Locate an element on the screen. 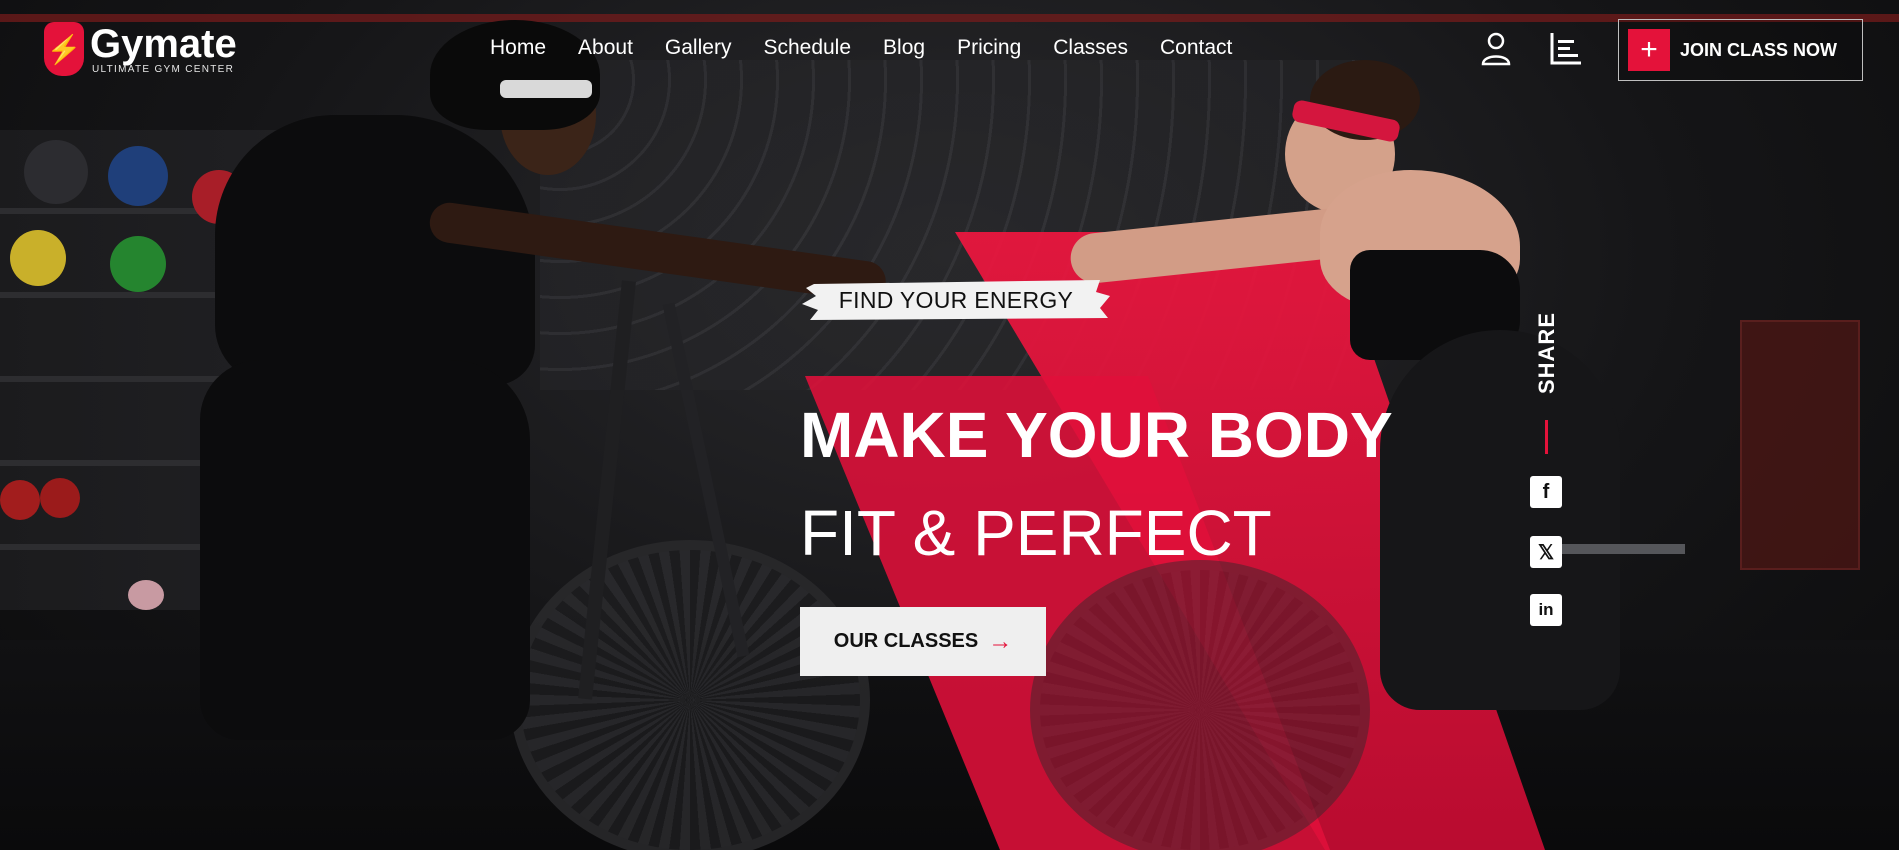  linkedin-icon: in is located at coordinates (1546, 610).